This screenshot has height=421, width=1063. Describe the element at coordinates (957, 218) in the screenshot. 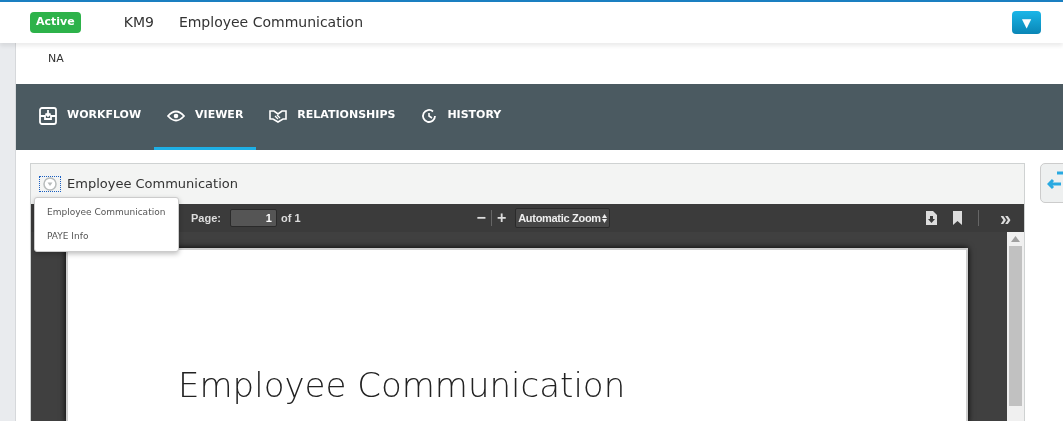

I see `bookmark-icon` at that location.